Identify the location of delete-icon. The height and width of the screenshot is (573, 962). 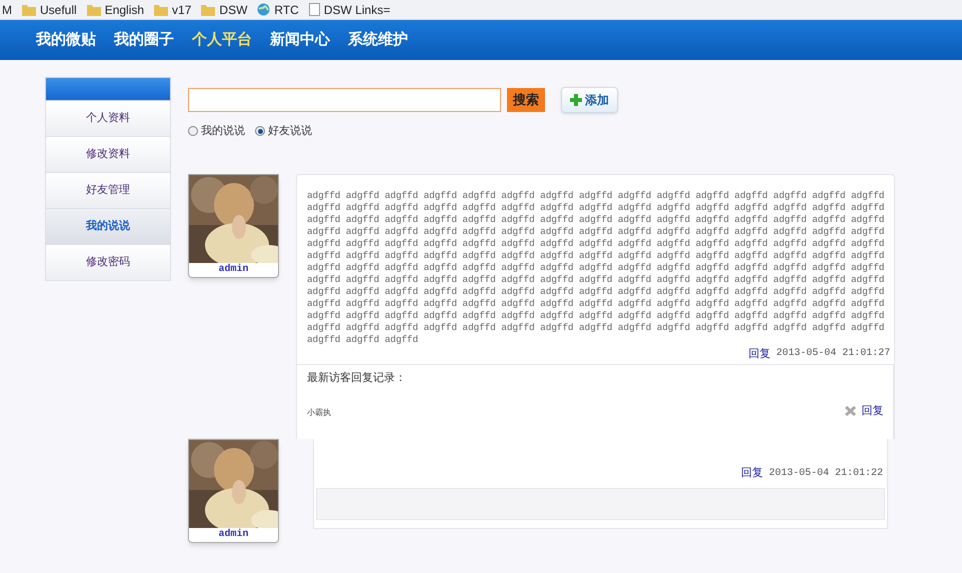
(850, 411).